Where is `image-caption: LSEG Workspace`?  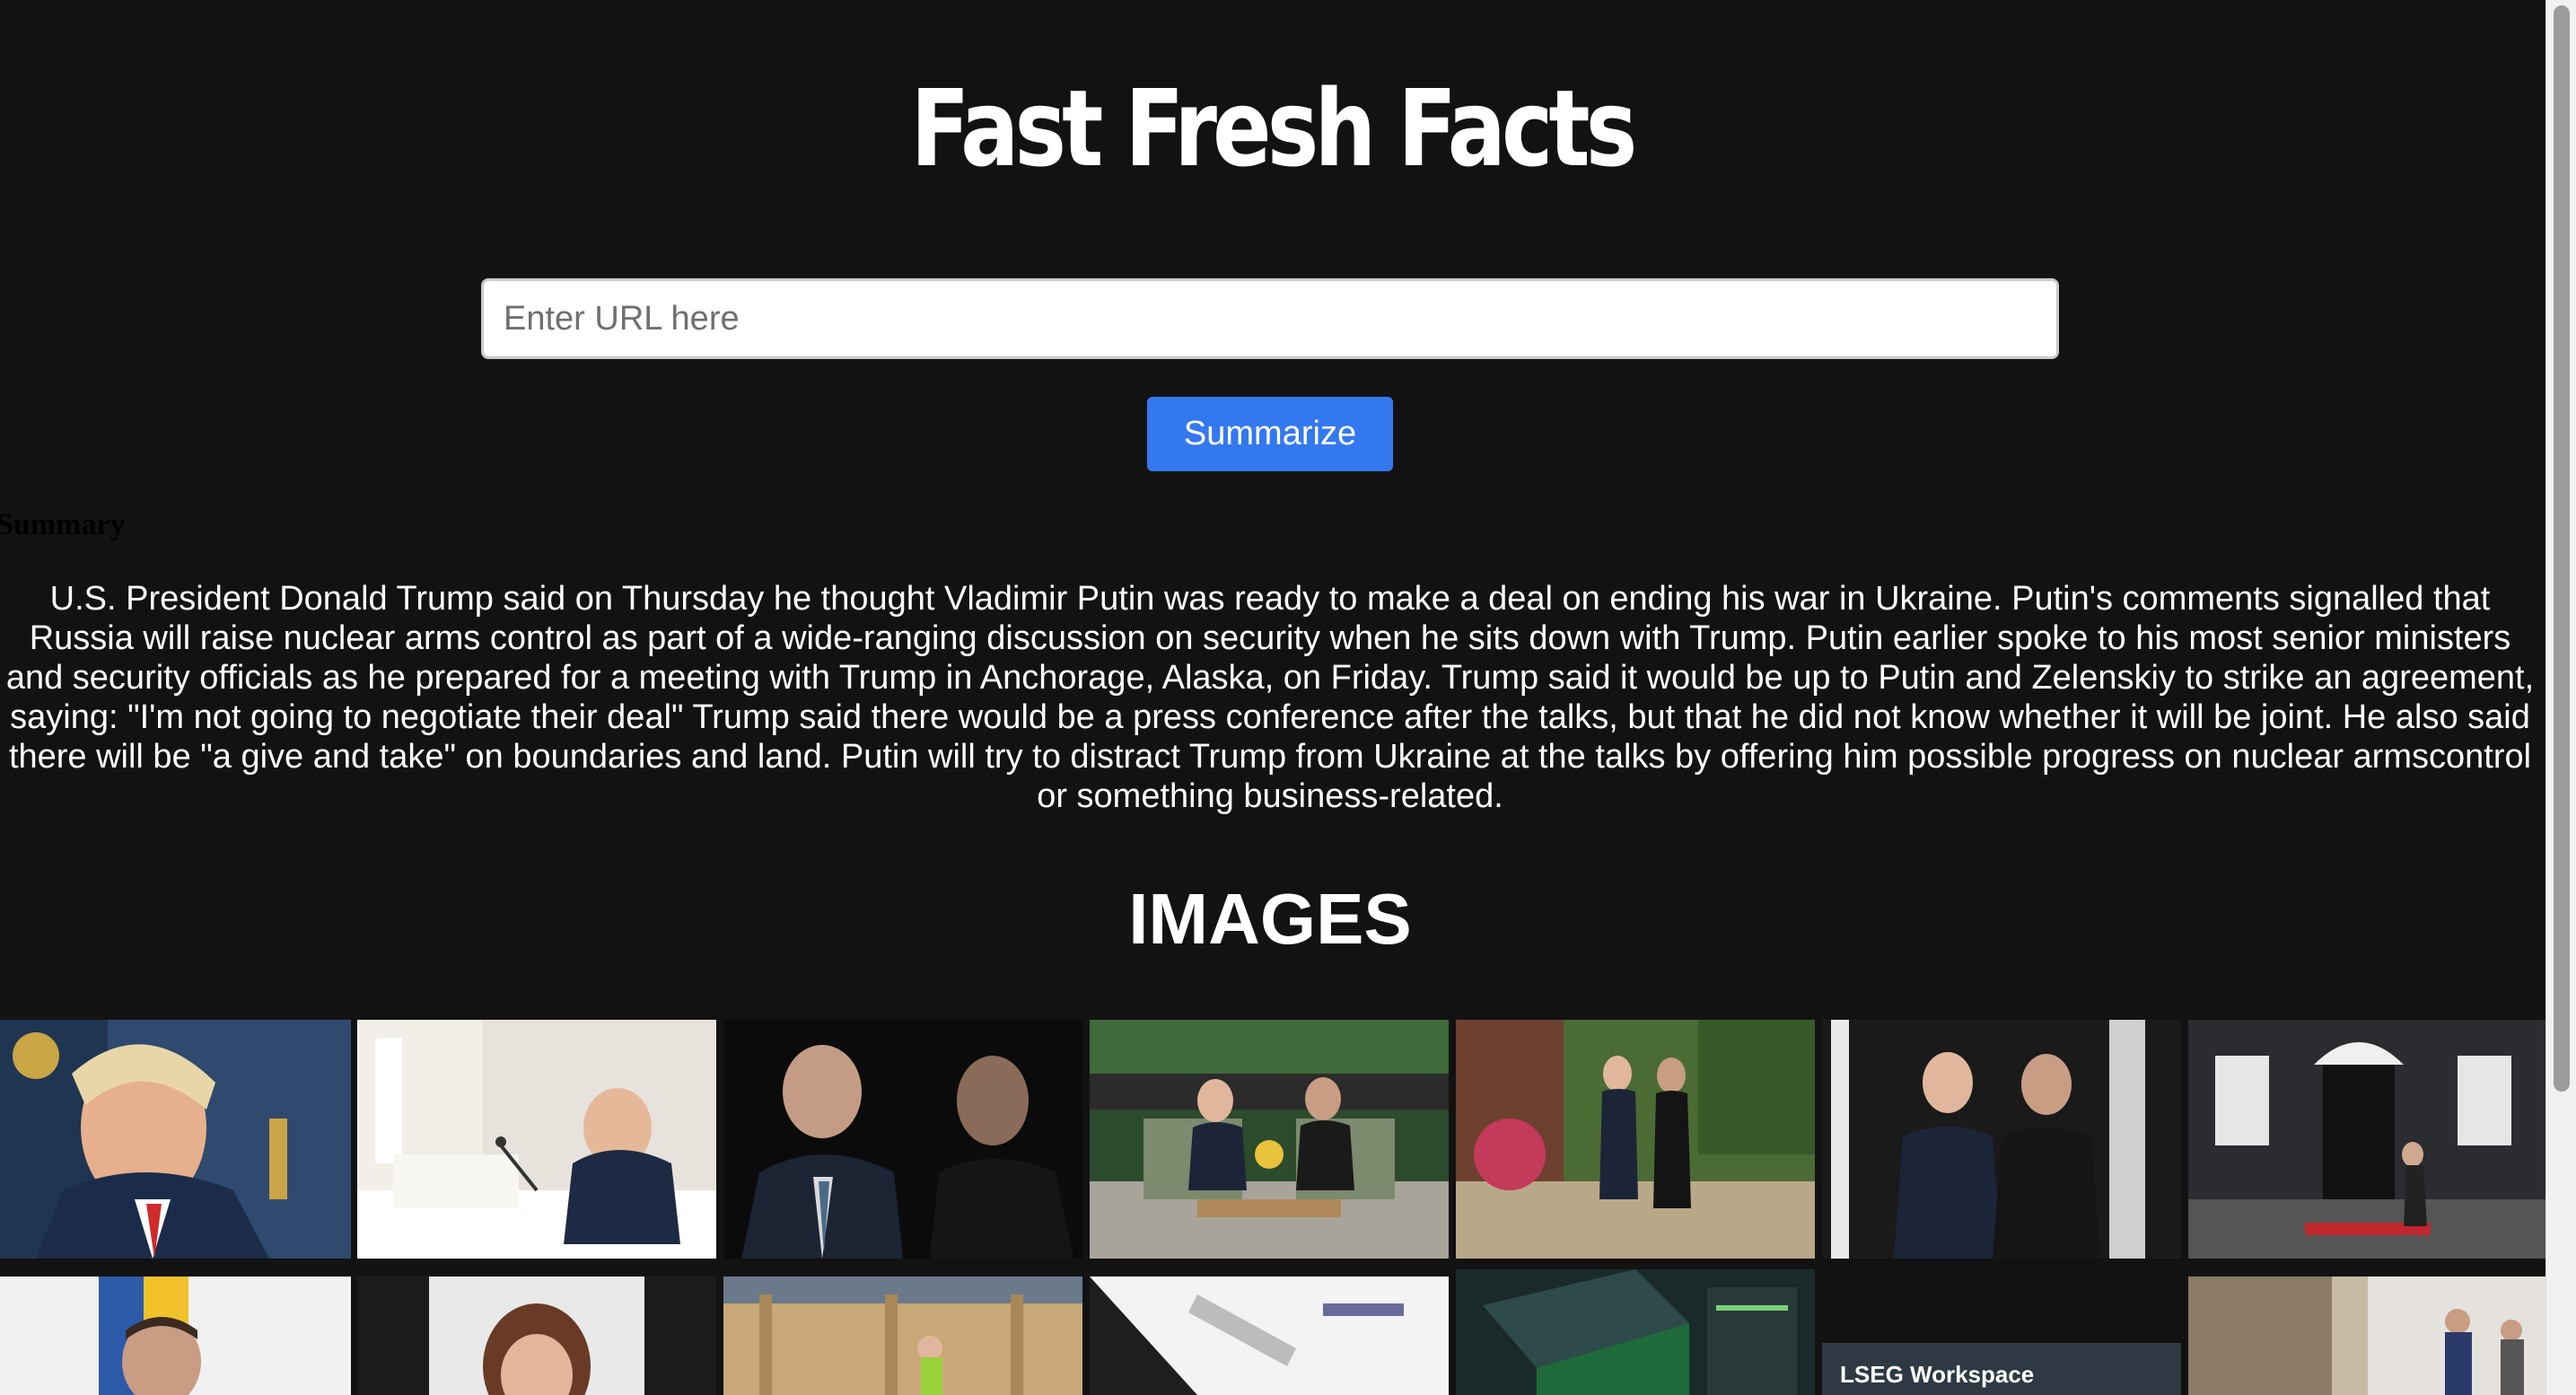
image-caption: LSEG Workspace is located at coordinates (1937, 1374).